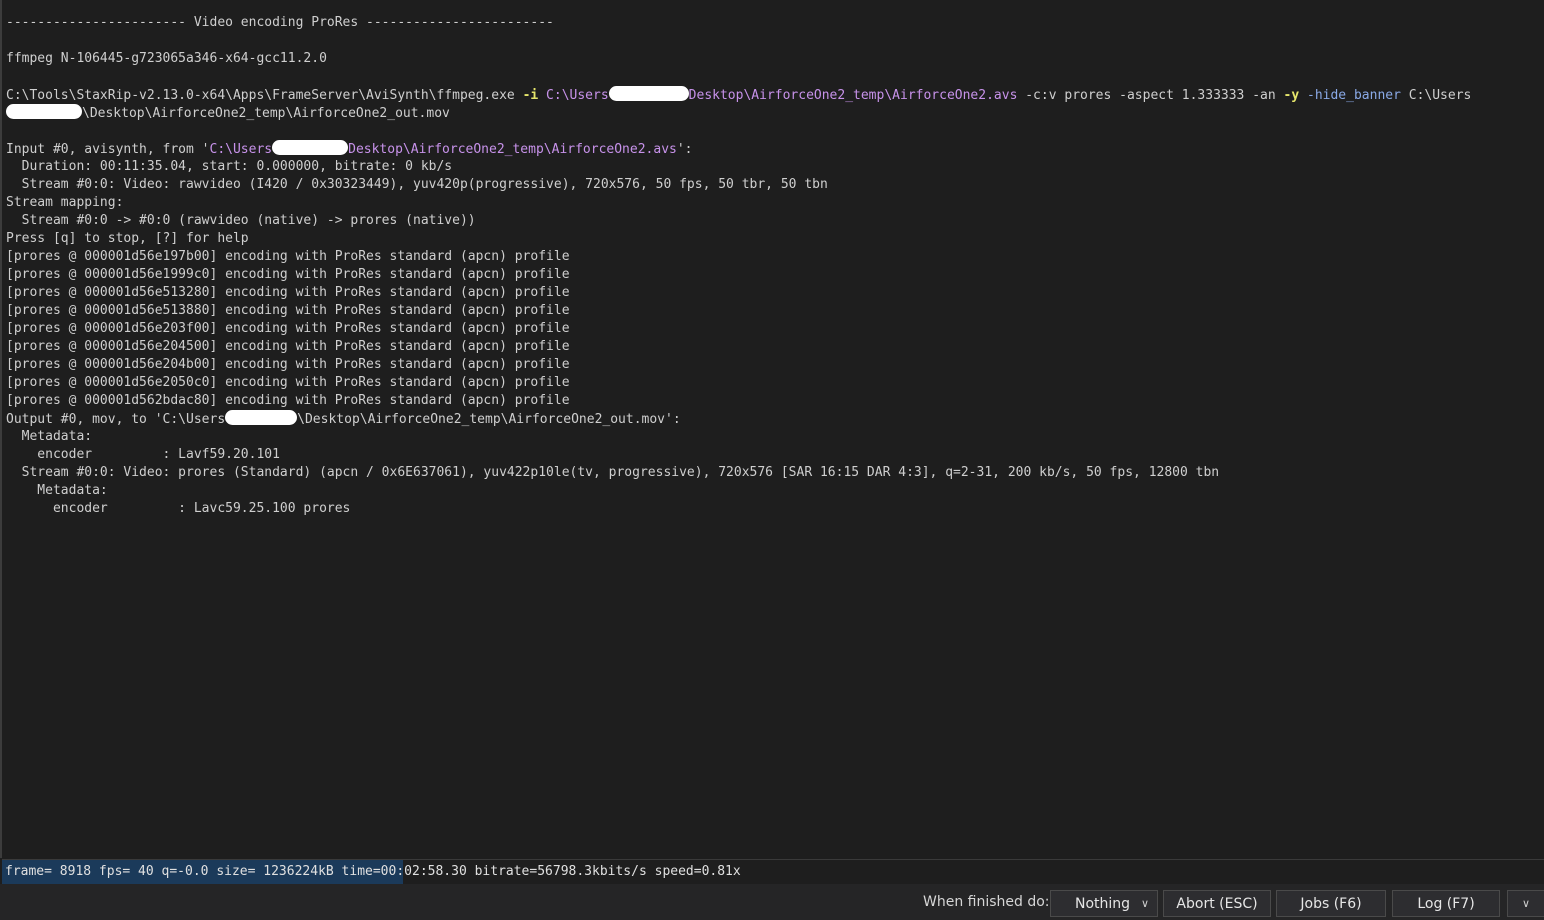 This screenshot has width=1544, height=920. I want to click on log-stream-mapping-line: Stream mapping:, so click(65, 202).